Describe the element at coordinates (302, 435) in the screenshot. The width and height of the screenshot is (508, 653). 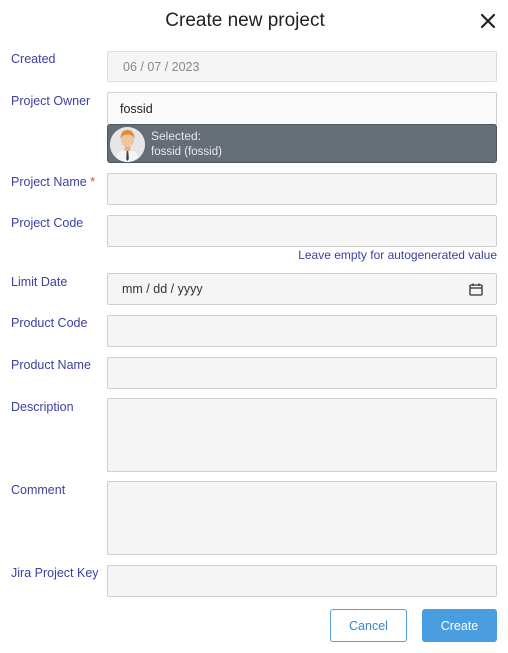
I see `description-textarea` at that location.